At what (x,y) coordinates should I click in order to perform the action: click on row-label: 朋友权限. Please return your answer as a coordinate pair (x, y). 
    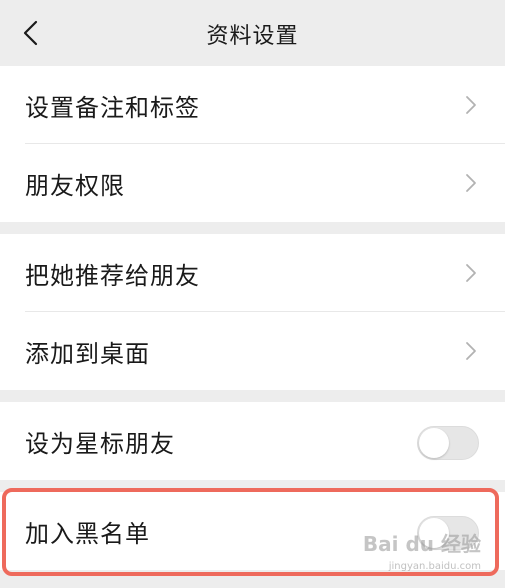
    Looking at the image, I should click on (75, 185).